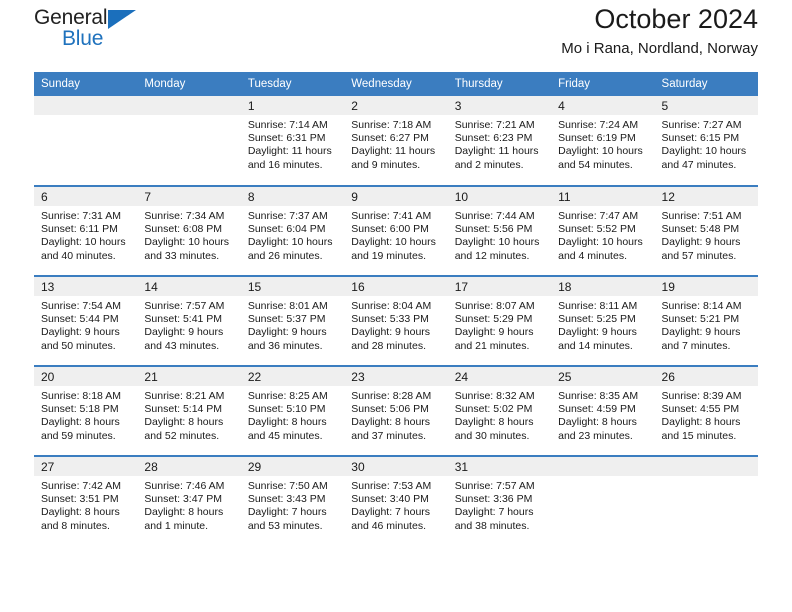  Describe the element at coordinates (603, 286) in the screenshot. I see `day-number: 18` at that location.